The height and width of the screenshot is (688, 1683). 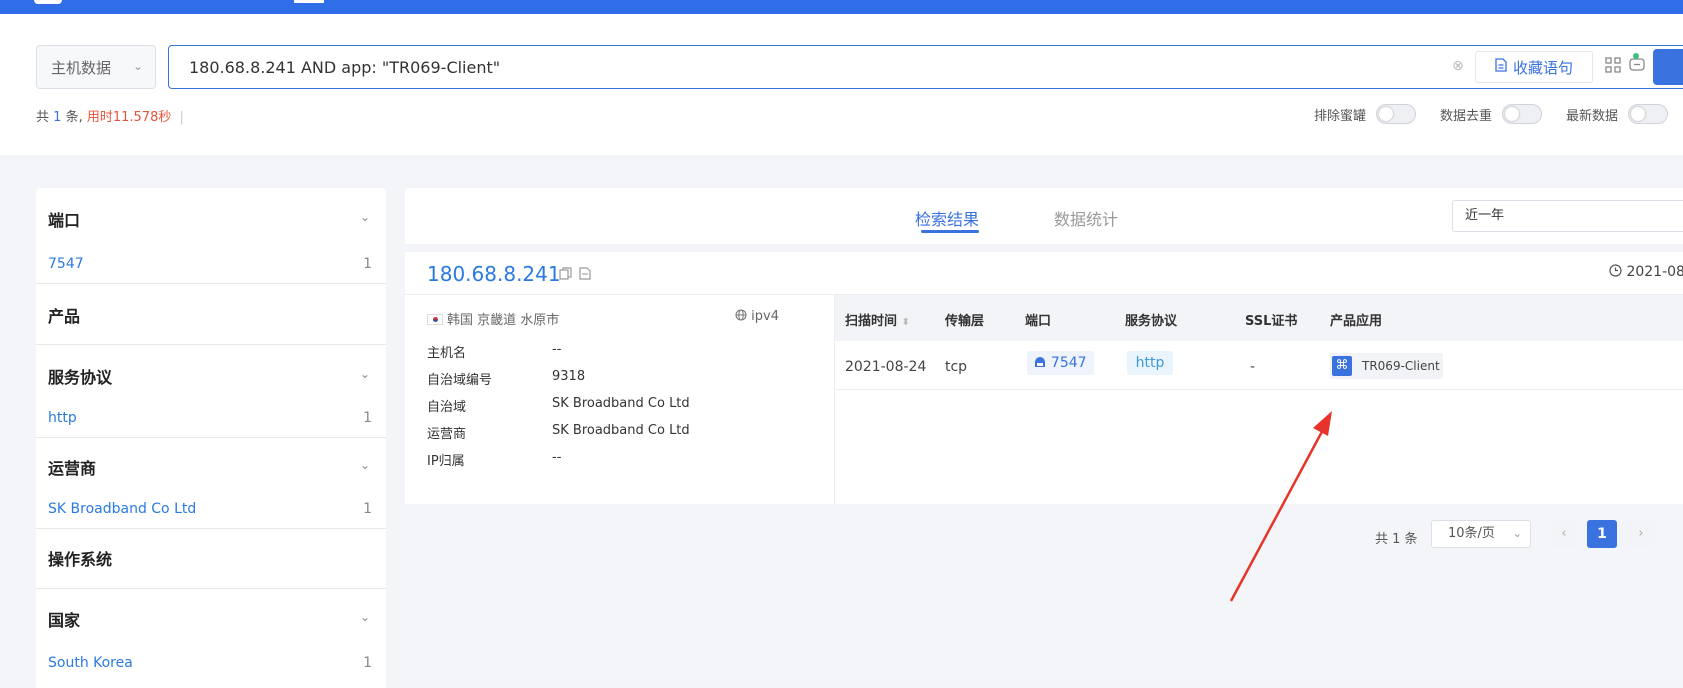 What do you see at coordinates (64, 619) in the screenshot?
I see `section-title: 国家` at bounding box center [64, 619].